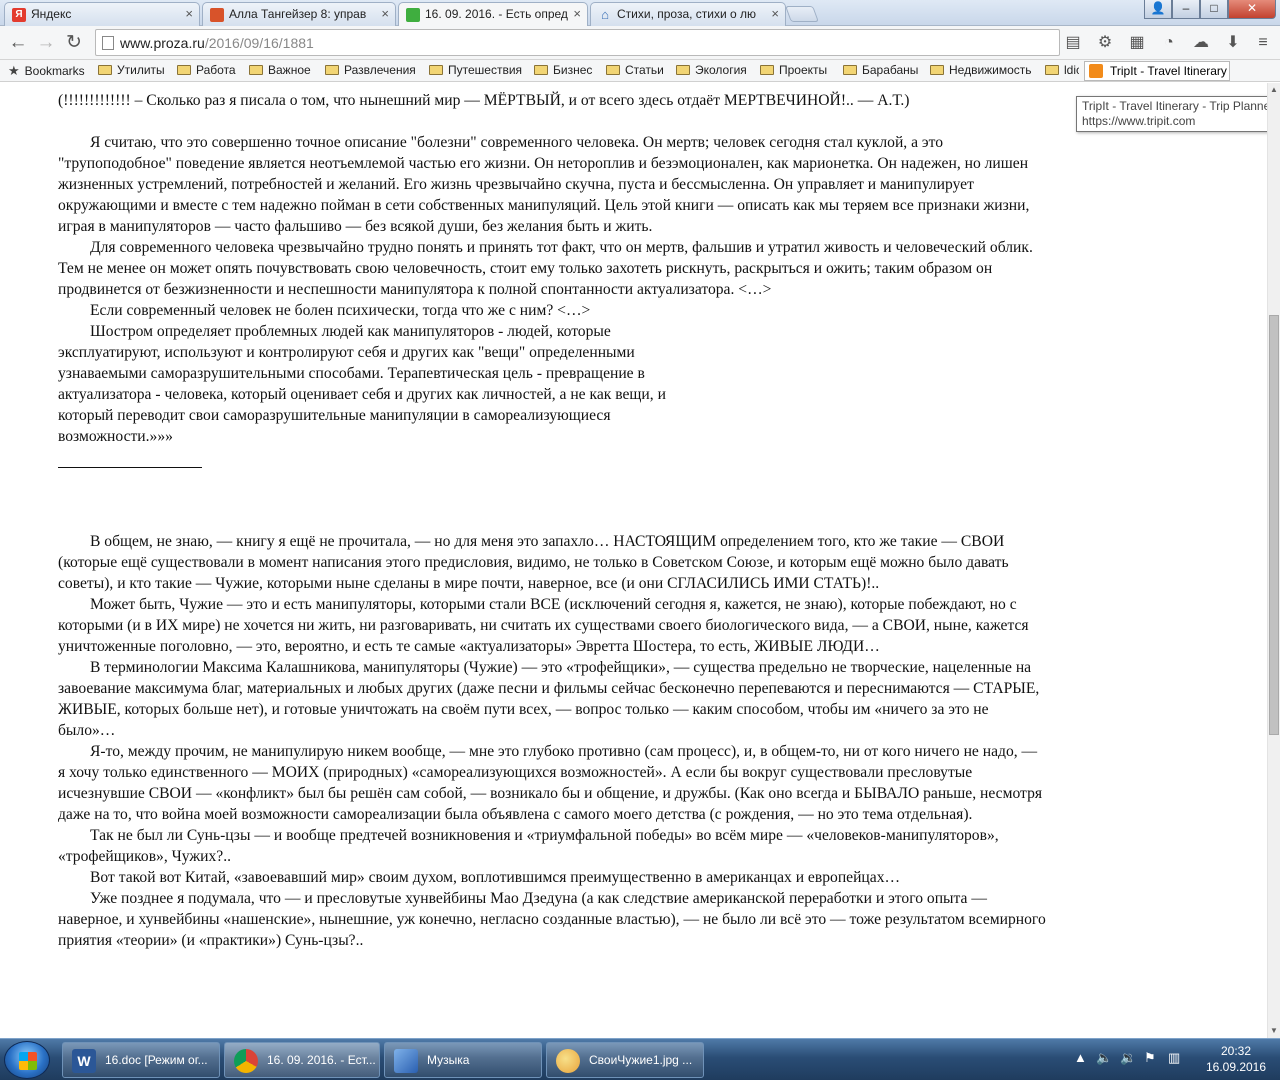 The height and width of the screenshot is (1080, 1280). Describe the element at coordinates (463, 1060) in the screenshot. I see `taskbar-item-music: Музыка` at that location.